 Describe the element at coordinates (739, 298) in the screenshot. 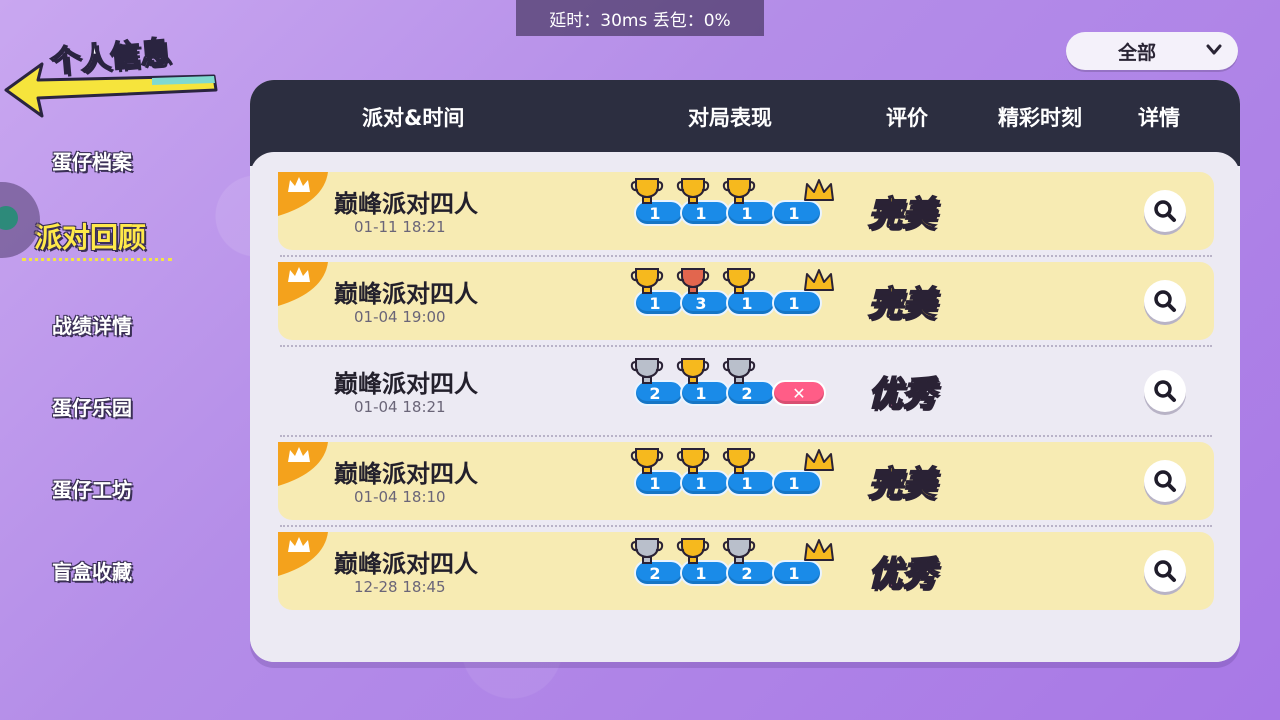

I see `round-performance: 1 3 1 1` at that location.